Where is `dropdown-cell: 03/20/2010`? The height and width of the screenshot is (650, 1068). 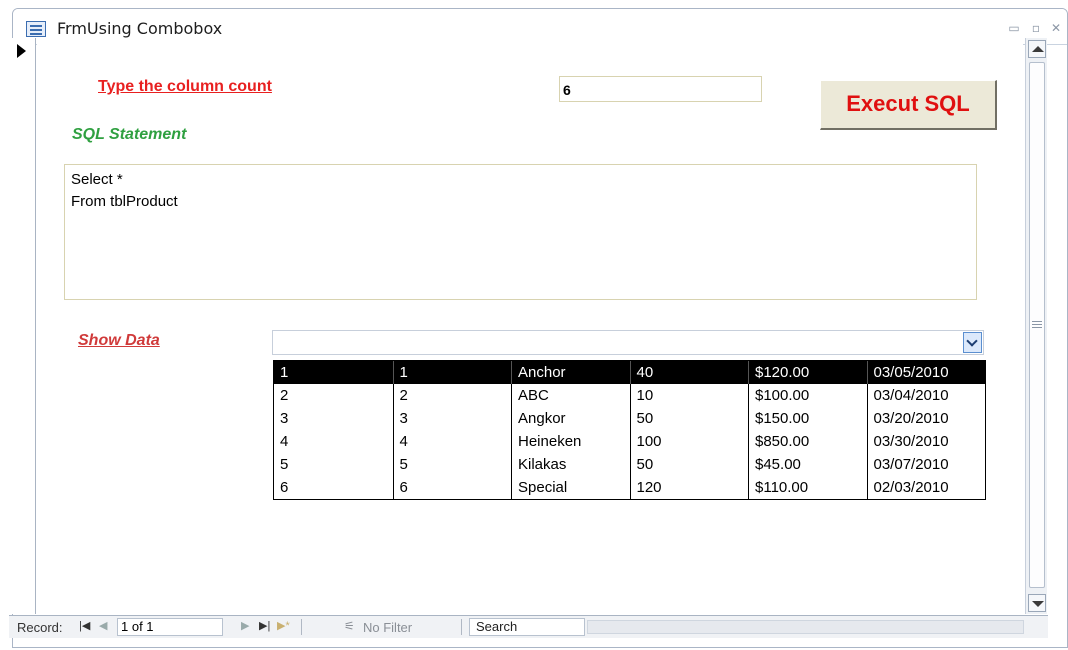
dropdown-cell: 03/20/2010 is located at coordinates (926, 418).